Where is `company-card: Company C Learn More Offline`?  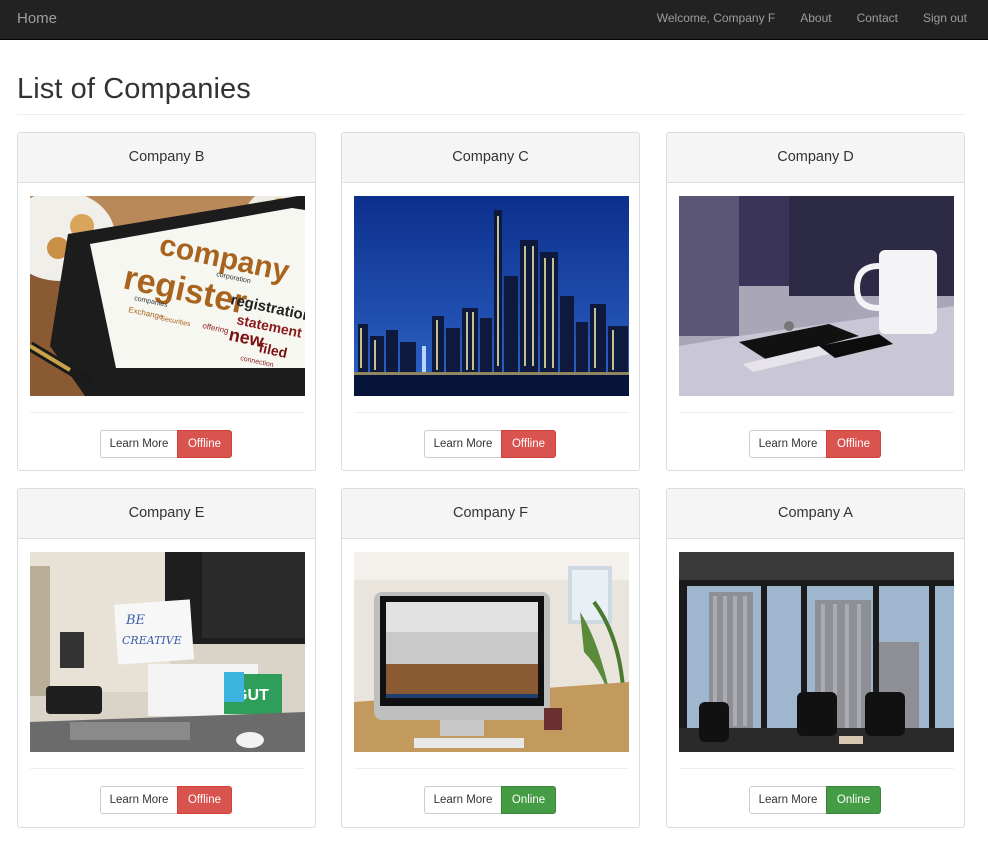 company-card: Company C Learn More Offline is located at coordinates (490, 301).